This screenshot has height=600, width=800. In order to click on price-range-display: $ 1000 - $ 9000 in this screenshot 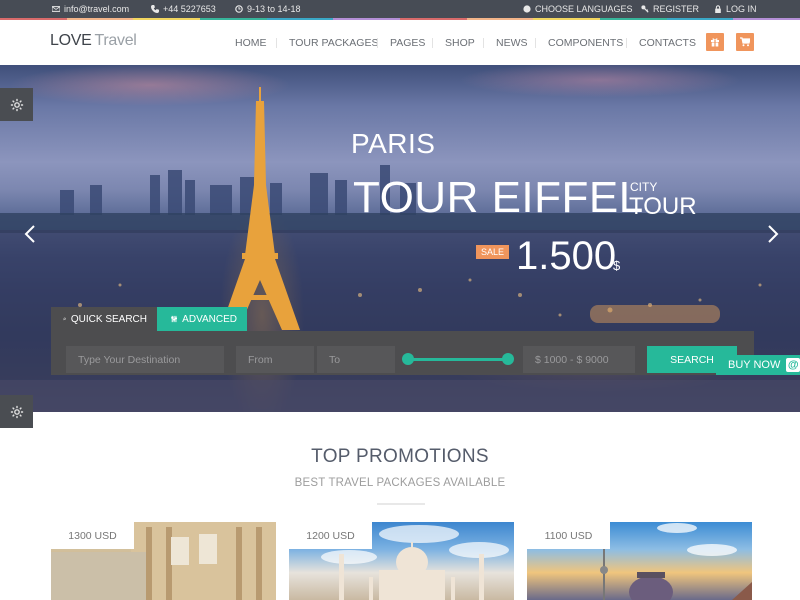, I will do `click(579, 359)`.